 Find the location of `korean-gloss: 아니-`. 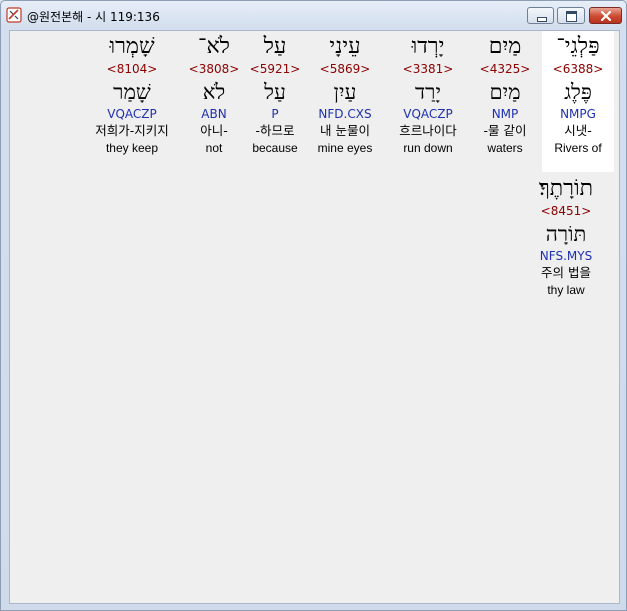

korean-gloss: 아니- is located at coordinates (214, 130).